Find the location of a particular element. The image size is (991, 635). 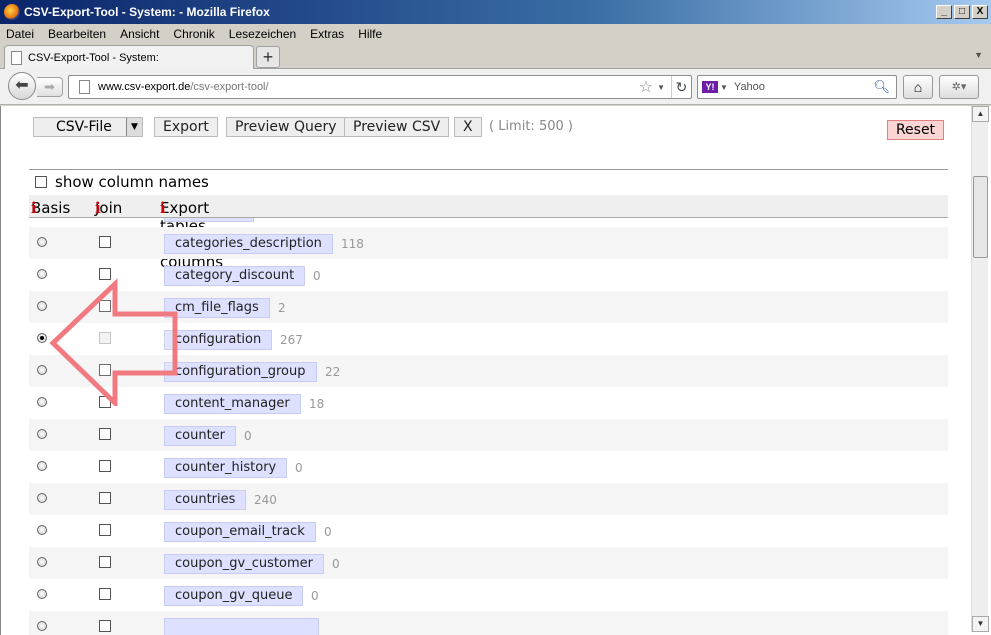

table-row-count: 18 is located at coordinates (317, 404).